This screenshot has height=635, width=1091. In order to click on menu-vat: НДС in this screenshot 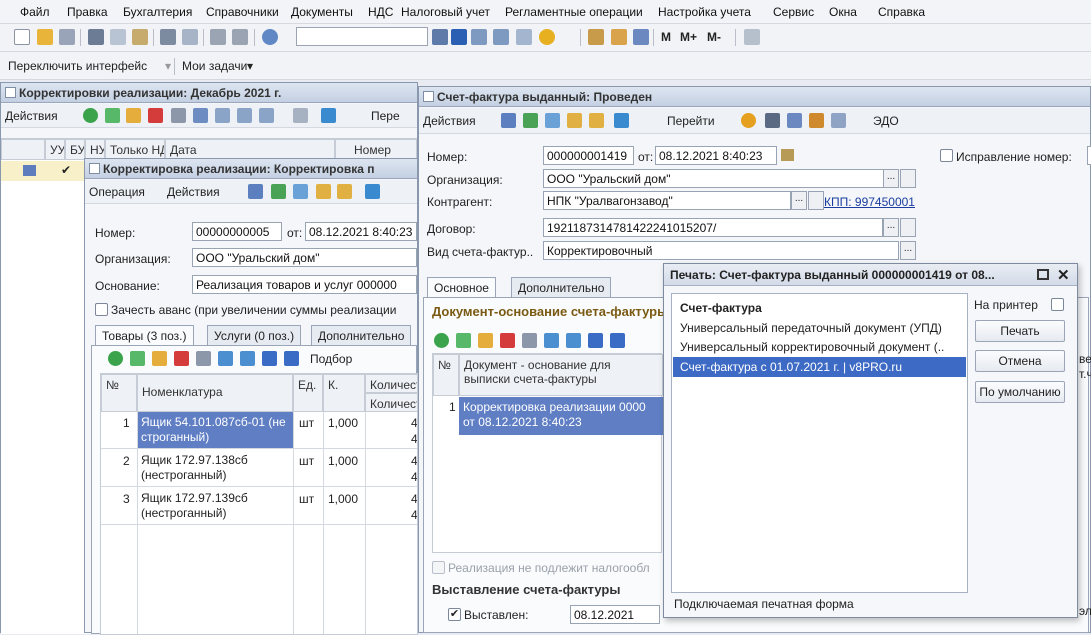, I will do `click(380, 12)`.